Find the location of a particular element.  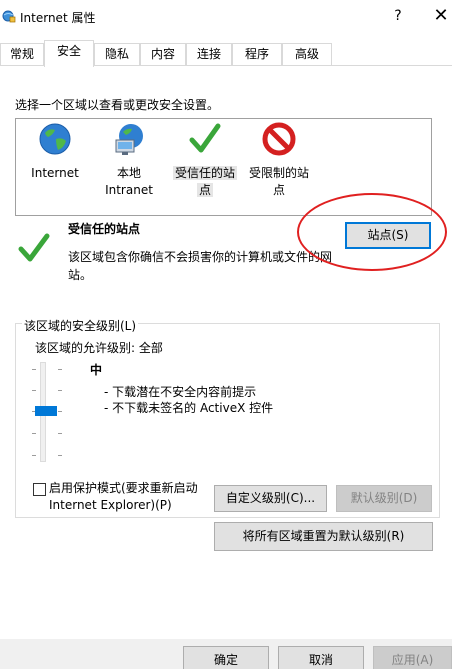

zone-label-line1: 受信任的站 is located at coordinates (204, 173).